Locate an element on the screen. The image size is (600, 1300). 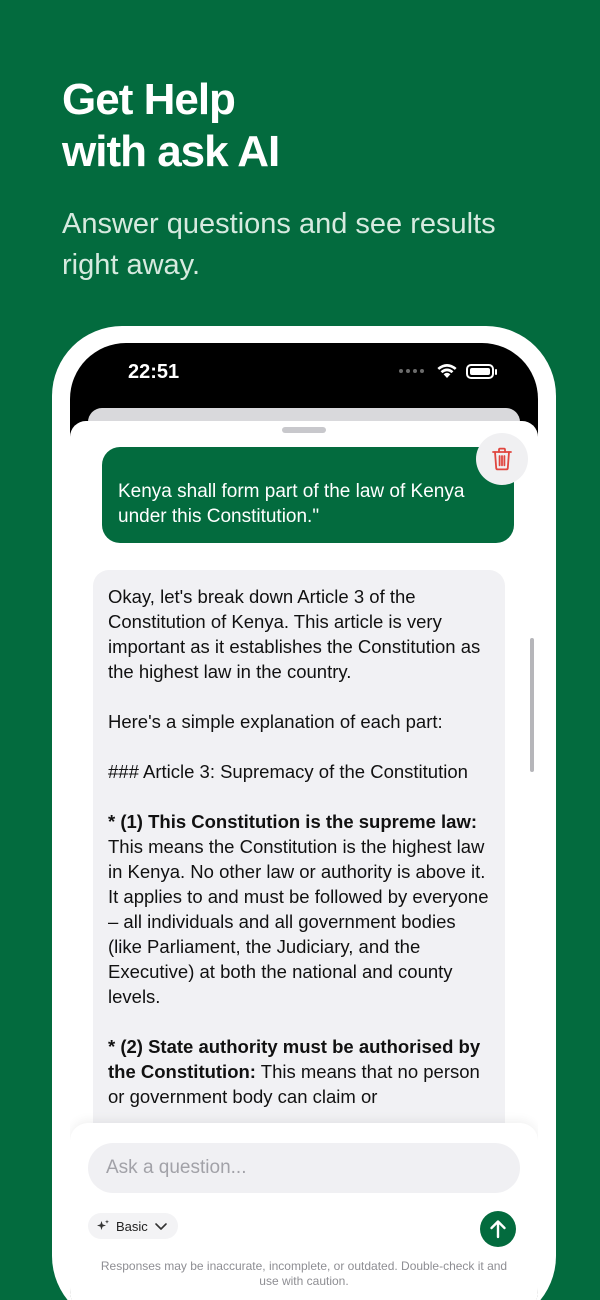
wifi-icon is located at coordinates (447, 371).